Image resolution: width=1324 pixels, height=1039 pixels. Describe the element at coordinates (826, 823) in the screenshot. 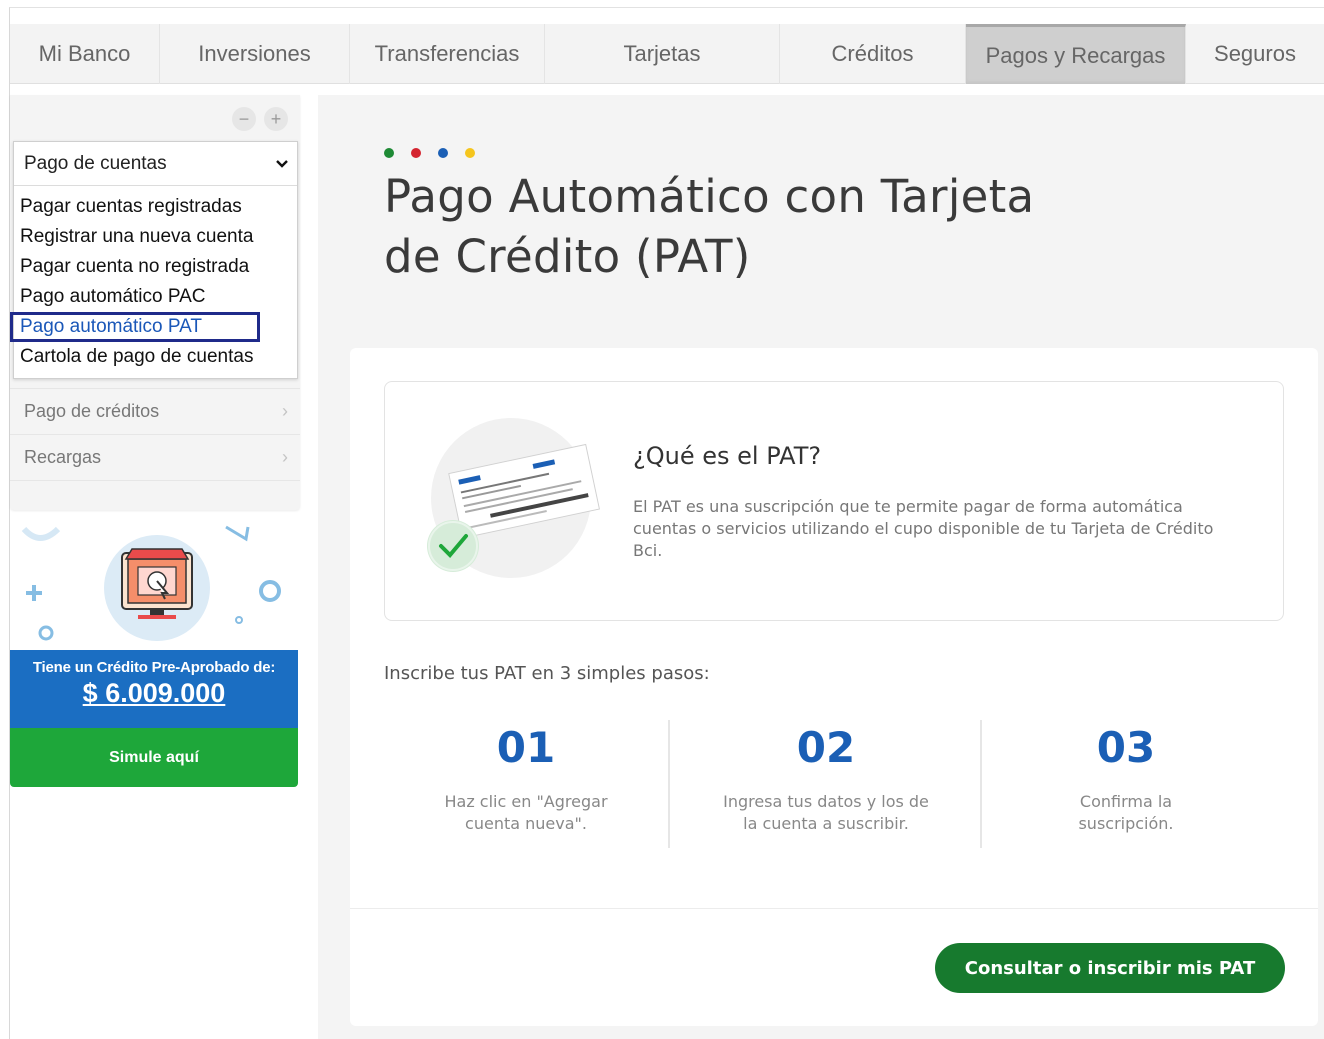

I see `step-description-line2: la cuenta a suscribir.` at that location.